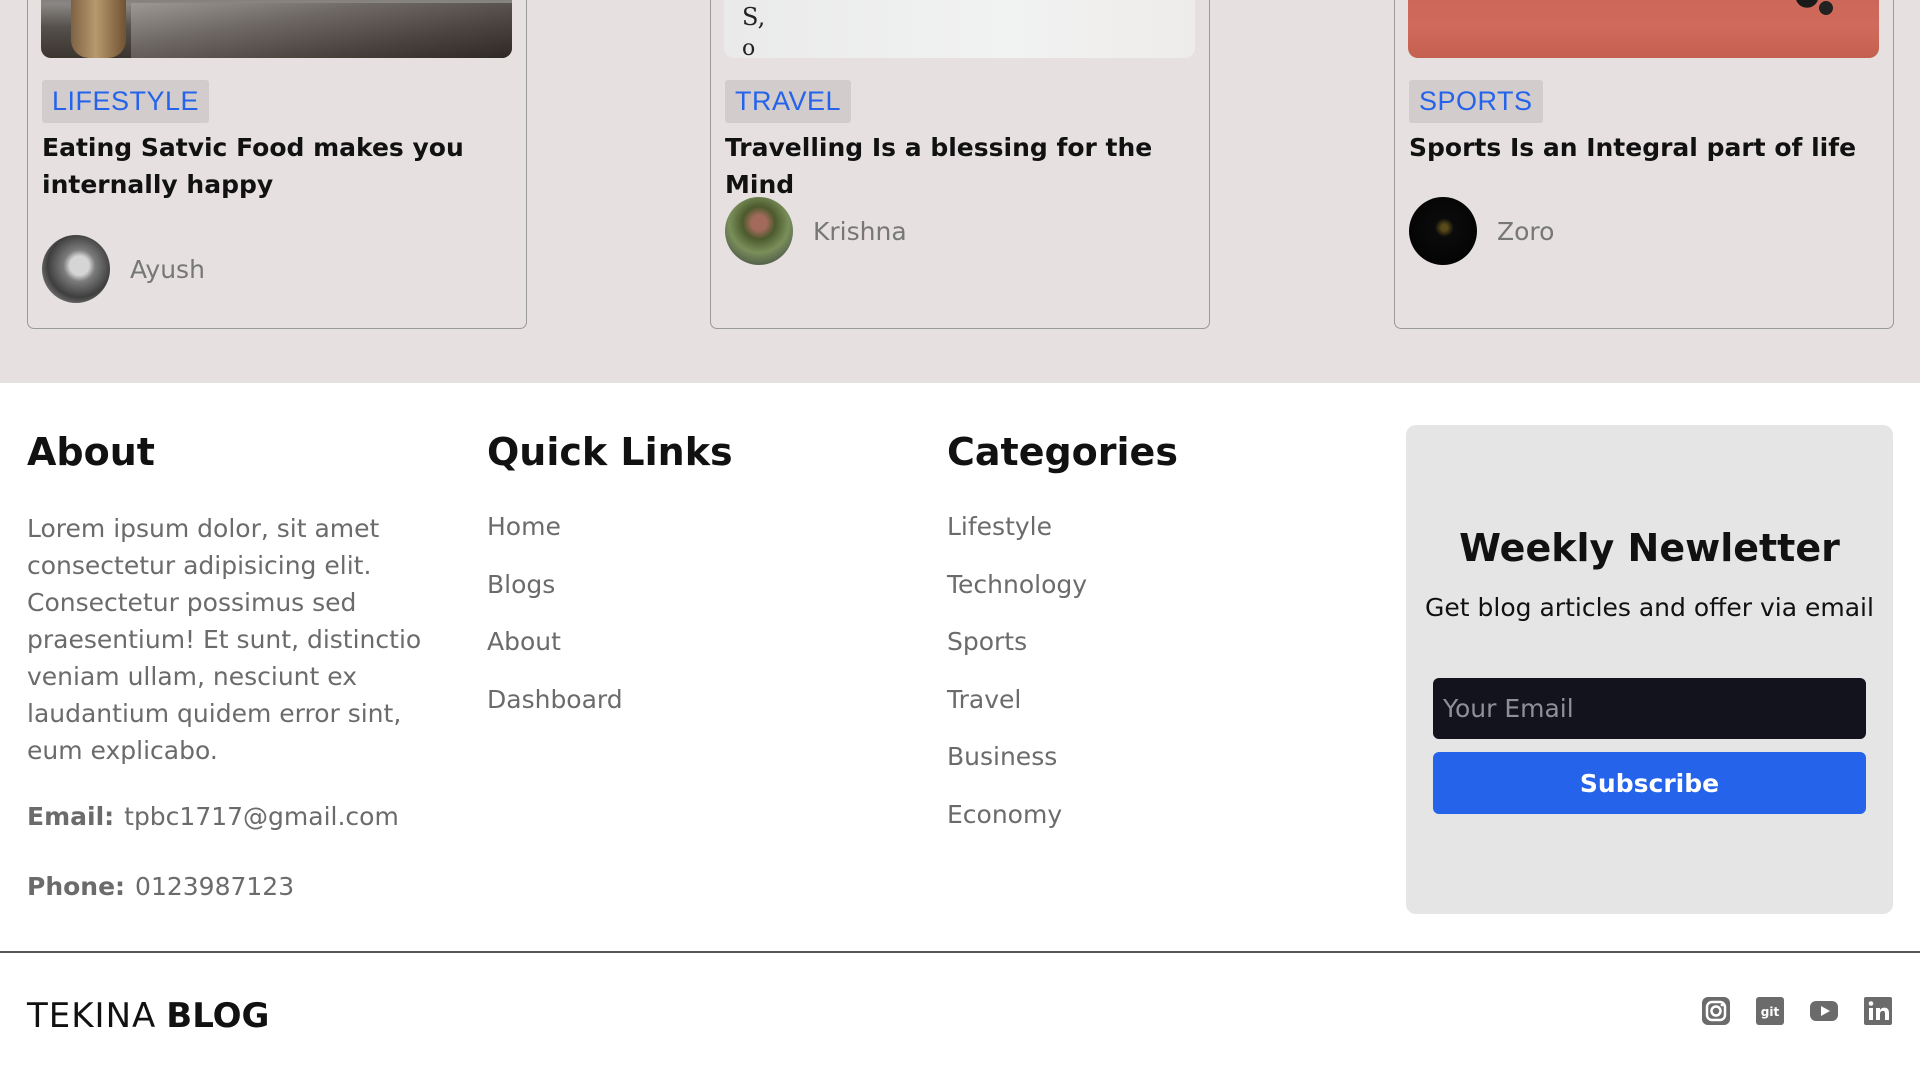  What do you see at coordinates (959, 29) in the screenshot?
I see `card-image: S, o` at bounding box center [959, 29].